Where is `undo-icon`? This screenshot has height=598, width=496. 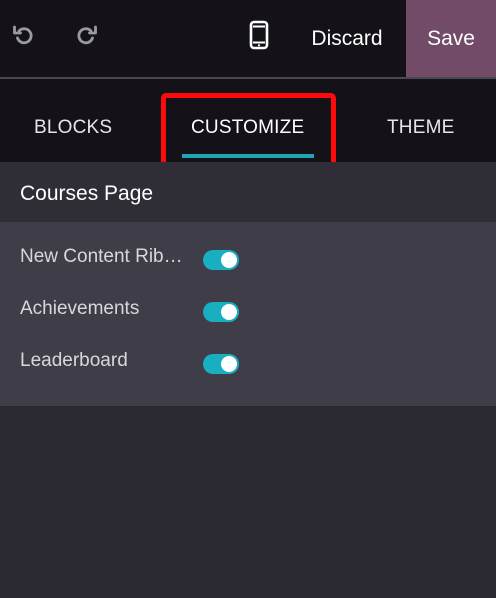
undo-icon is located at coordinates (24, 35).